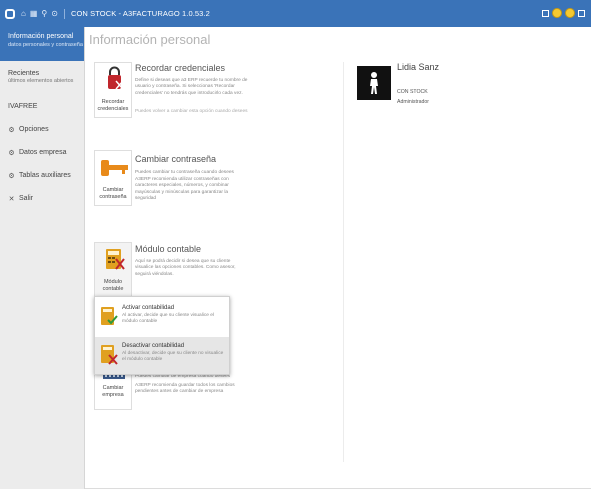 The height and width of the screenshot is (489, 591). What do you see at coordinates (45, 45) in the screenshot?
I see `sidebar-item-sublabel: datos personales y contraseña` at bounding box center [45, 45].